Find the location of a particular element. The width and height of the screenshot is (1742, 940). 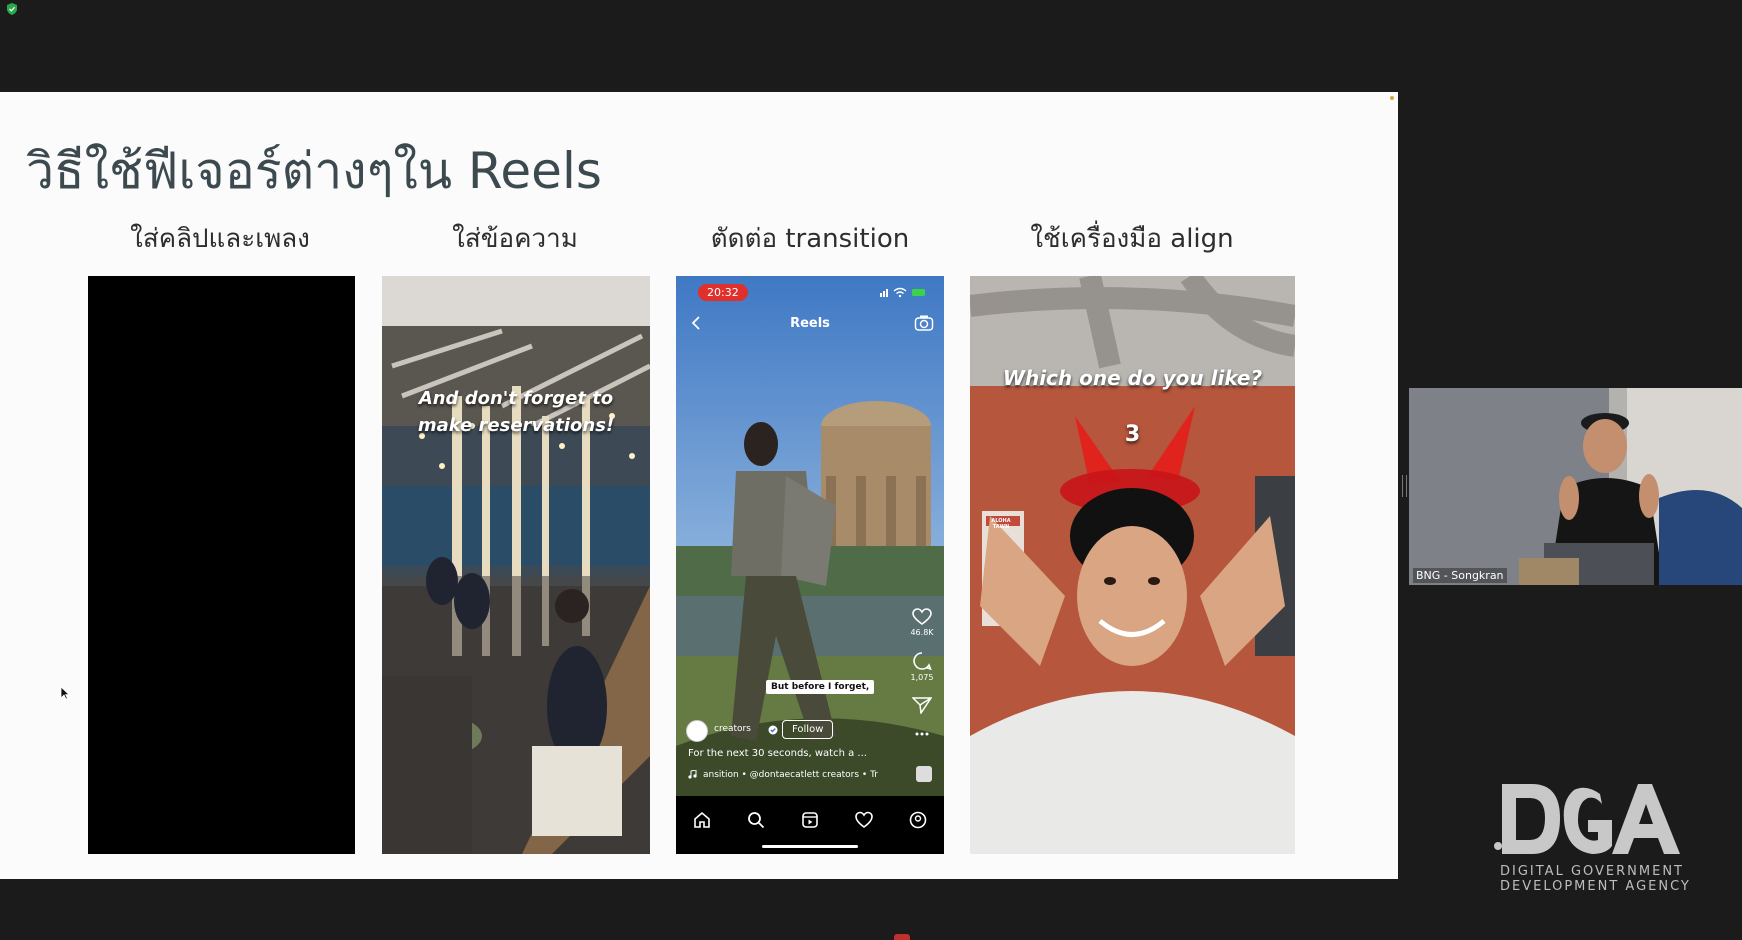

video-panel-align: Which one do you like? 3 ALOHA TAWN is located at coordinates (1132, 565).